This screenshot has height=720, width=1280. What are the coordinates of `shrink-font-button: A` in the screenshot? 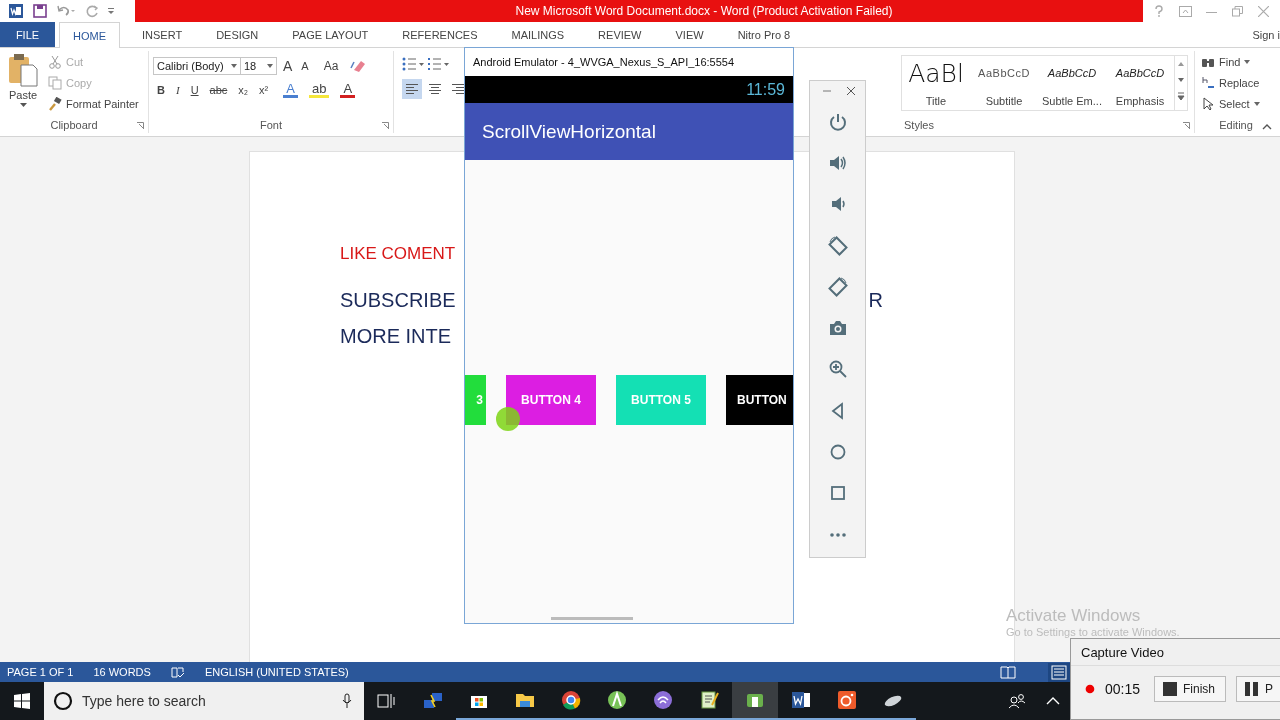 It's located at (305, 66).